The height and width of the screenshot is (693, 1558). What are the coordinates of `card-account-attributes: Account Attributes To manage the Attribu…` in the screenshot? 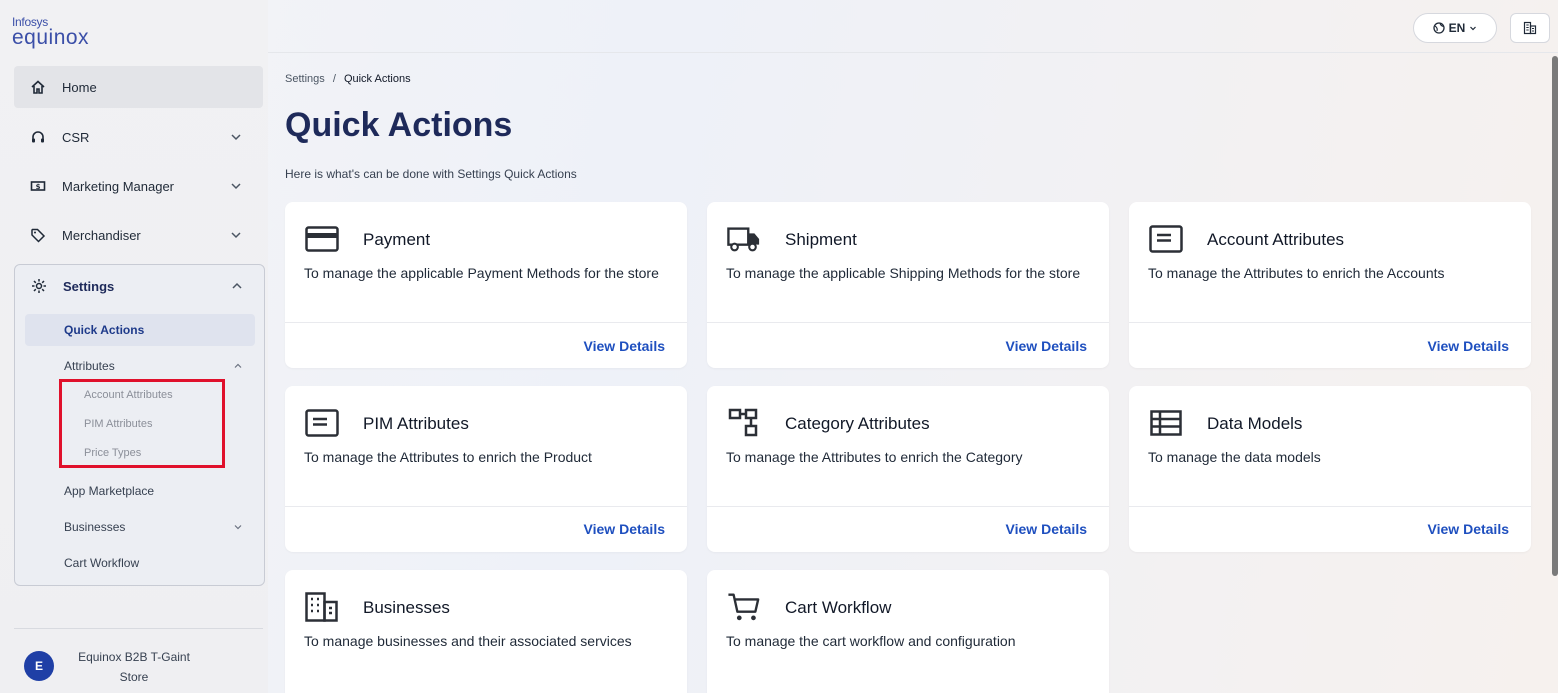 It's located at (1330, 285).